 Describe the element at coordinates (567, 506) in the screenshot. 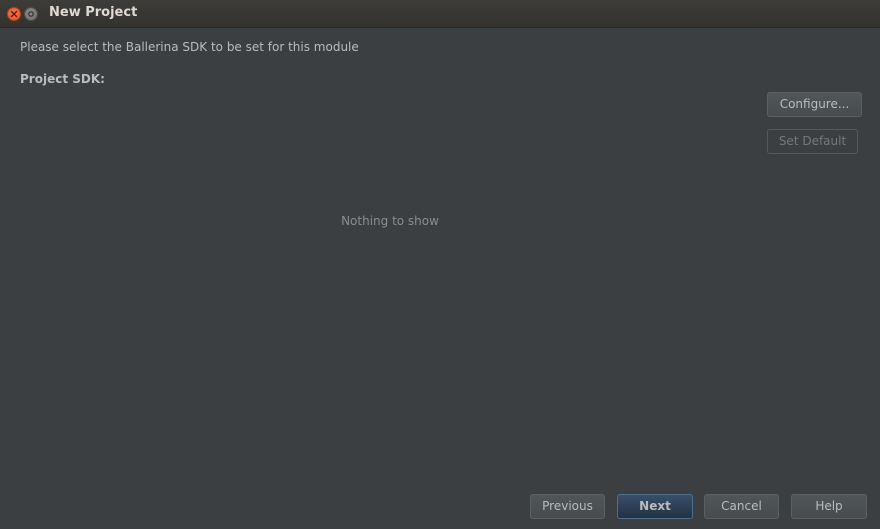

I see `previous-button: Previous` at that location.